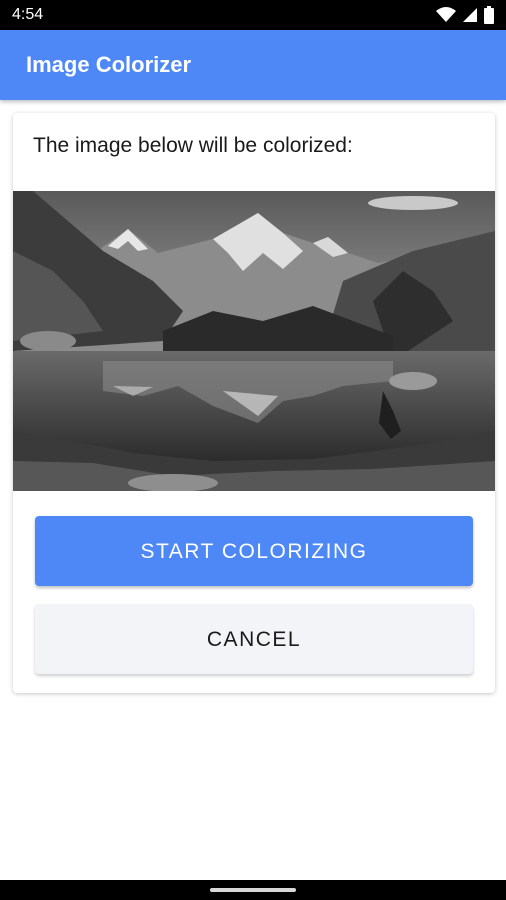 The height and width of the screenshot is (900, 506). I want to click on status-time: 4:54, so click(28, 14).